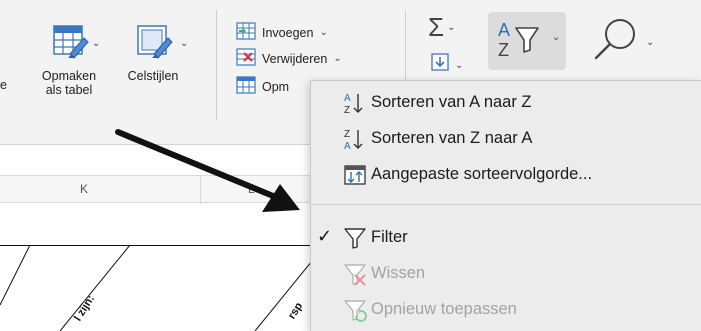  I want to click on magnifier-icon, so click(616, 42).